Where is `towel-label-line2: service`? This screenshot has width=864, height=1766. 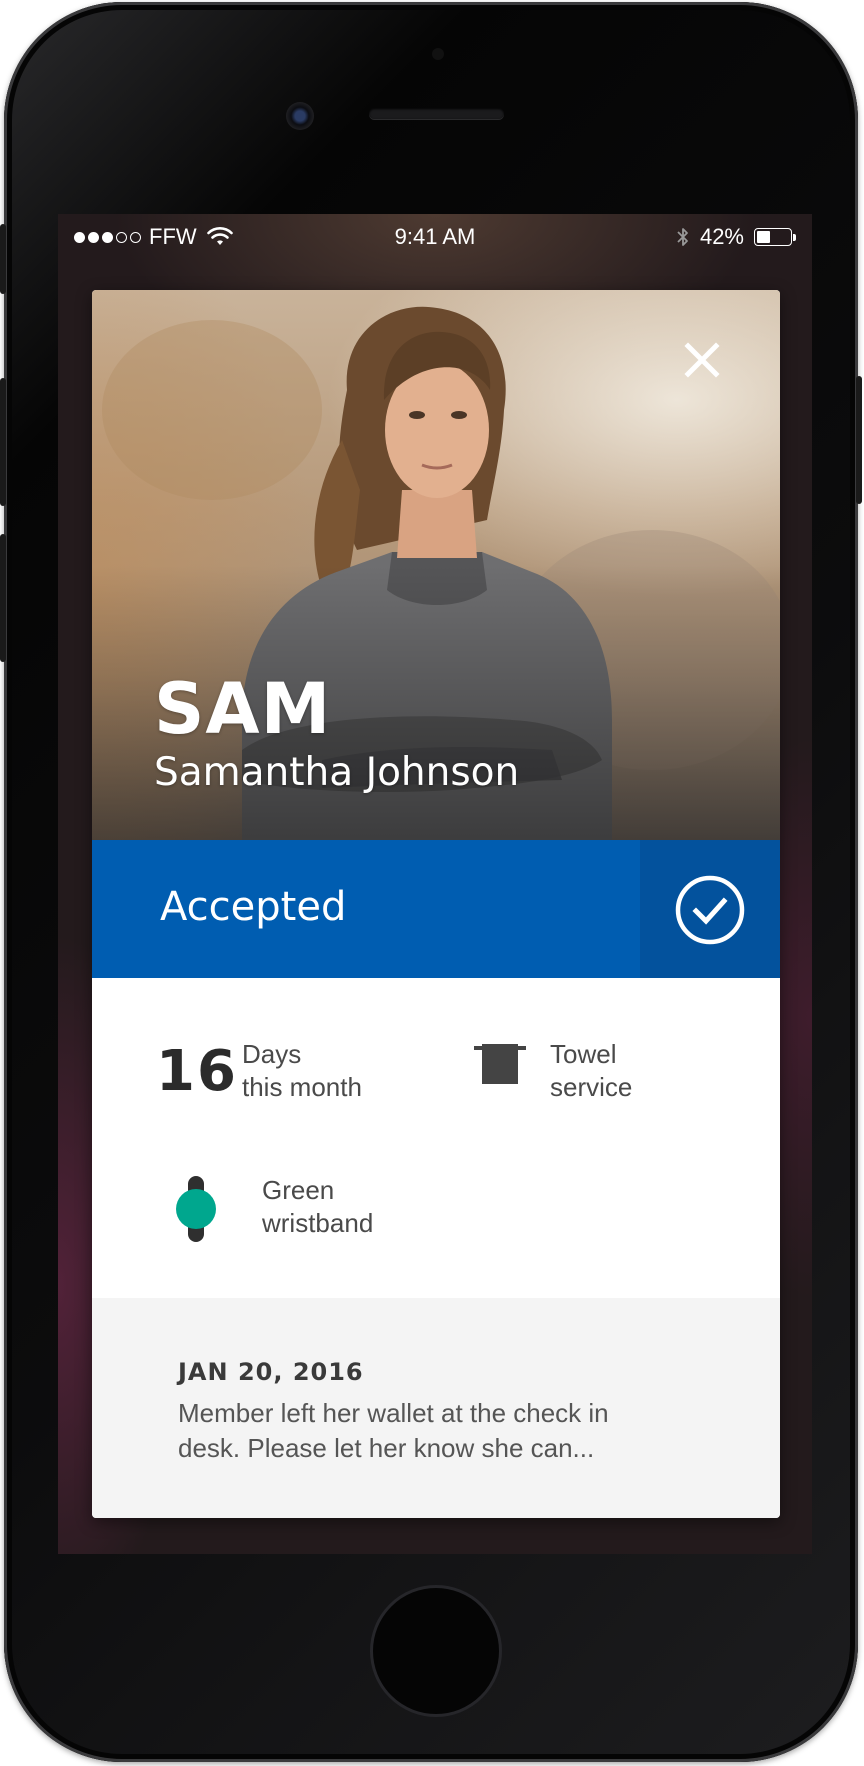
towel-label-line2: service is located at coordinates (591, 1087).